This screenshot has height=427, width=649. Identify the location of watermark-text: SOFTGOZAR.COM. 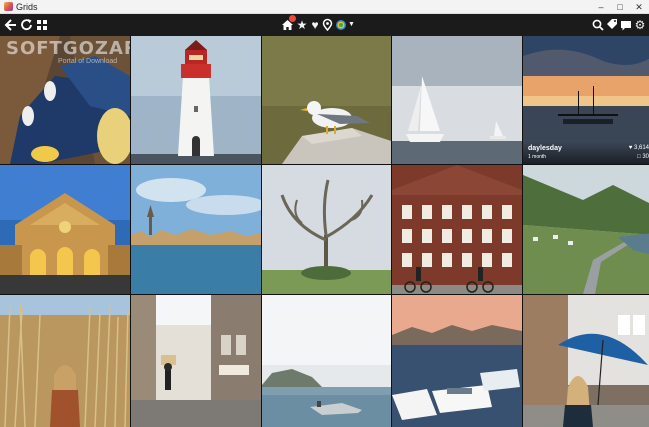
(68, 48).